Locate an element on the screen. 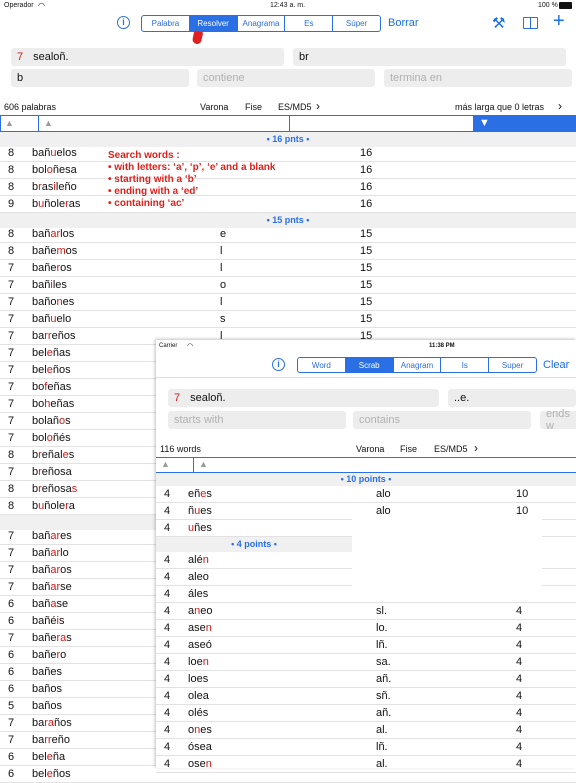 The width and height of the screenshot is (576, 783). list-item: 9 buñoleras 16 is located at coordinates (288, 204).